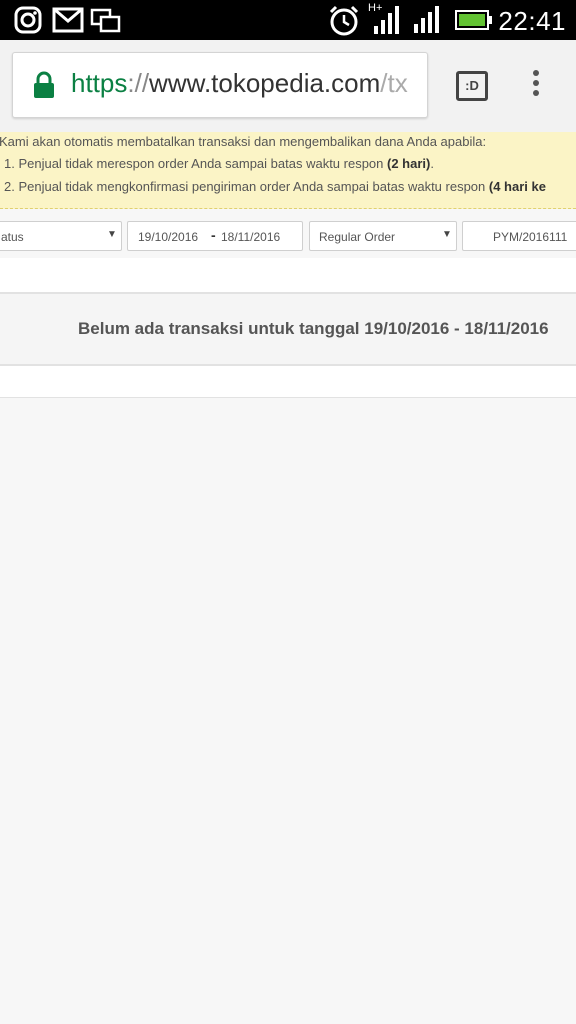 This screenshot has height=1024, width=576. I want to click on url-scheme: https, so click(99, 83).